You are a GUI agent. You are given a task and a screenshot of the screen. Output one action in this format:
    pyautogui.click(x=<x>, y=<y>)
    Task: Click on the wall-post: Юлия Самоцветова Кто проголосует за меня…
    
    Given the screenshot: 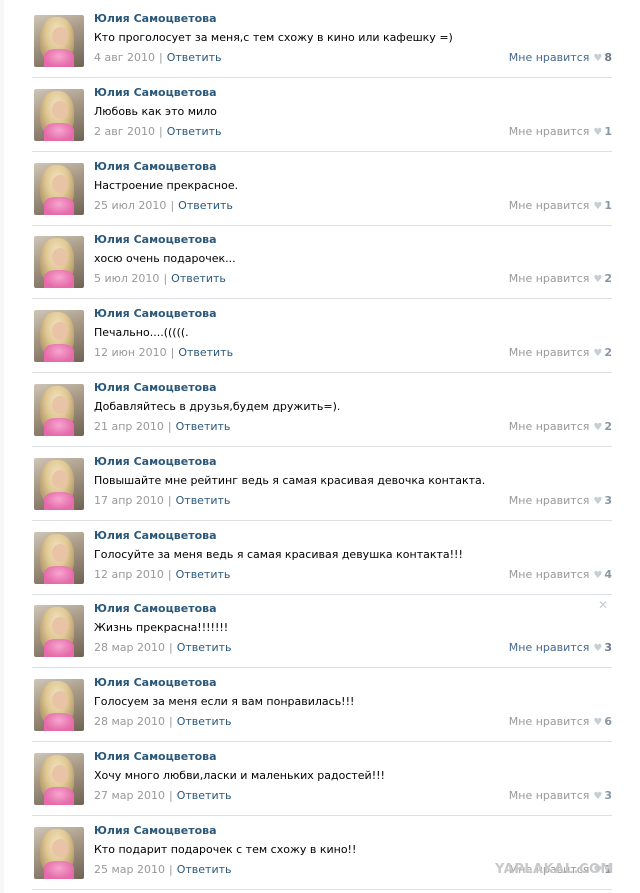 What is the action you would take?
    pyautogui.click(x=322, y=41)
    